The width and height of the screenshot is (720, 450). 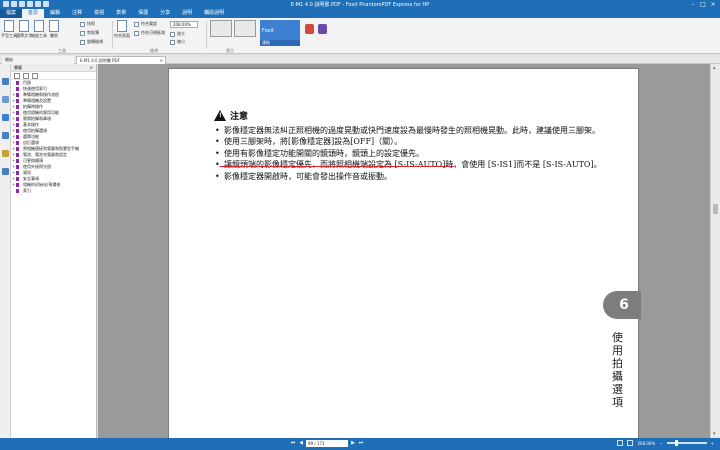 I want to click on tab-file: 檔案, so click(x=11, y=13).